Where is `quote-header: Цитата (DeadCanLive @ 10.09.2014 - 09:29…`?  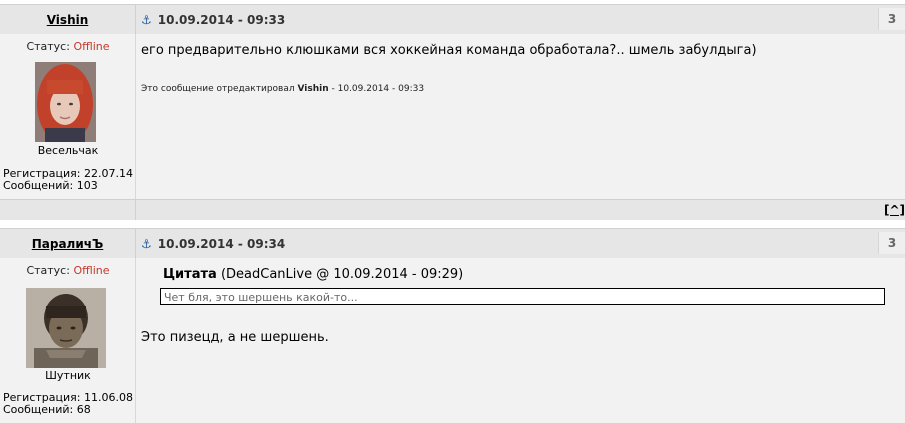 quote-header: Цитата (DeadCanLive @ 10.09.2014 - 09:29… is located at coordinates (313, 274).